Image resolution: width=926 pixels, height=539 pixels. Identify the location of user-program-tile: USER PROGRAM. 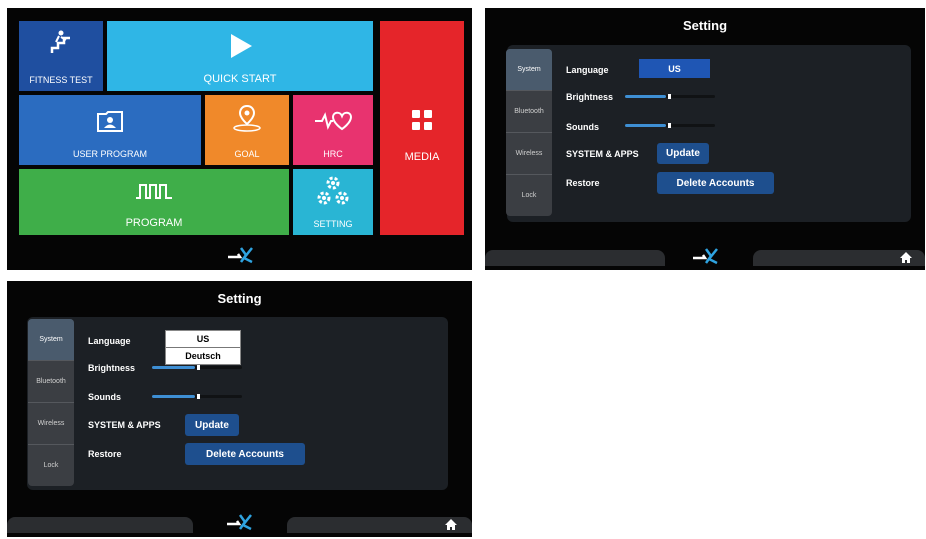
(110, 130).